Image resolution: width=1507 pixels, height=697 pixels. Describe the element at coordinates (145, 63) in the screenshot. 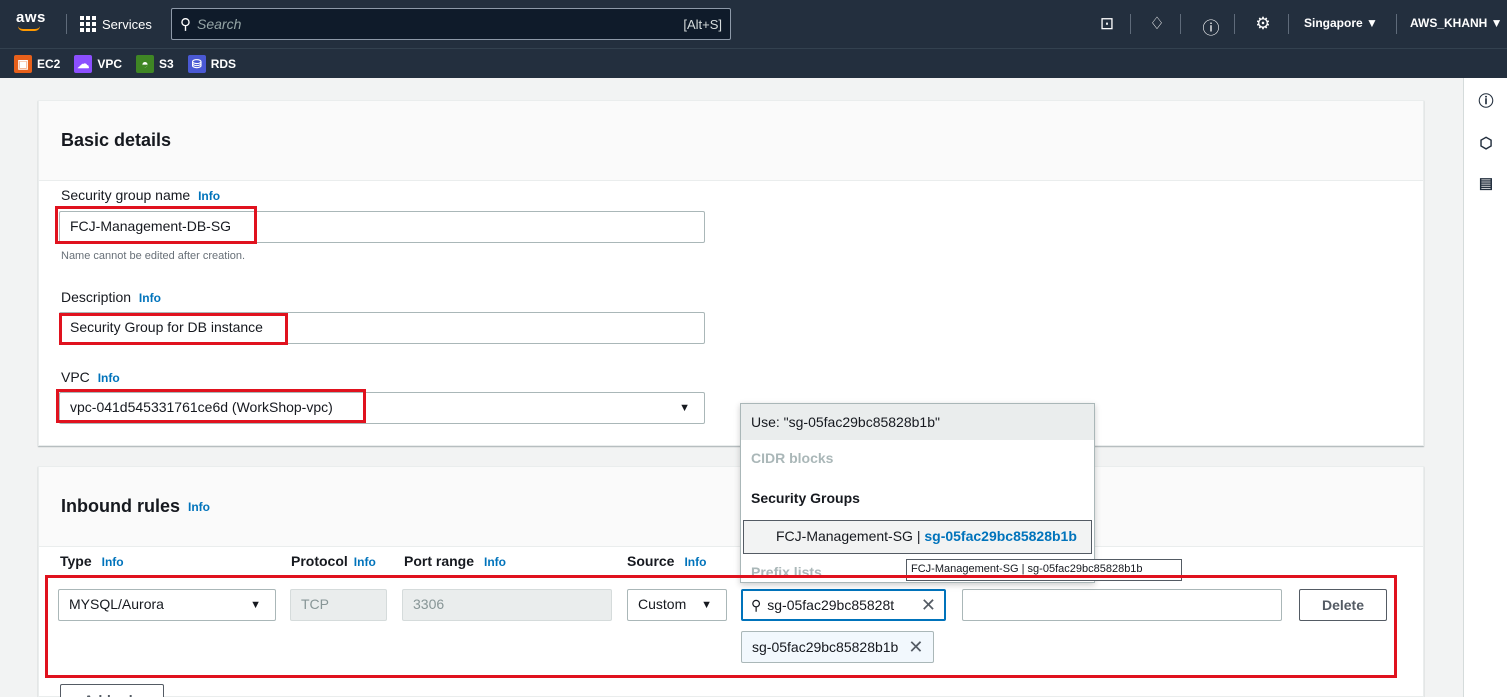

I see `s3-icon: ◓` at that location.